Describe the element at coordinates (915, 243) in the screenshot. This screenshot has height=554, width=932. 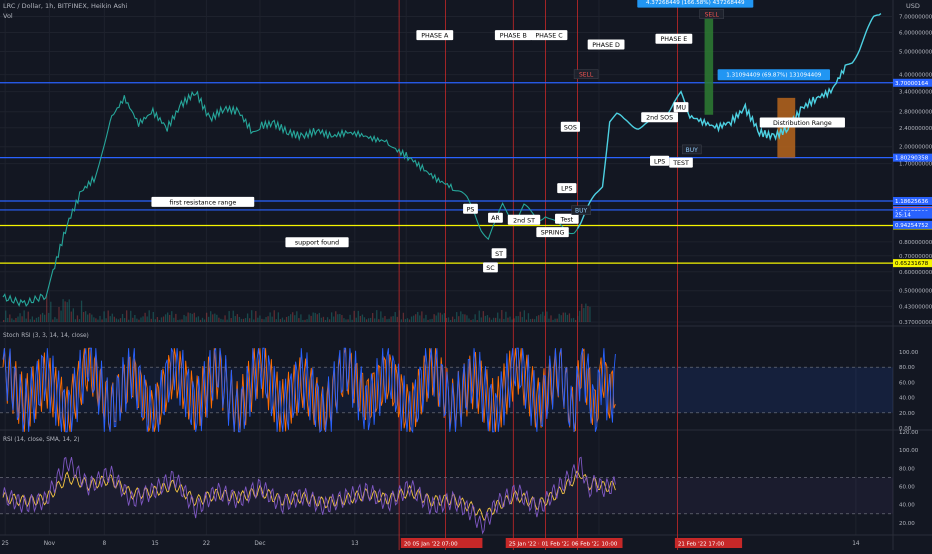
I see `price-tick-label: 0.80000000` at that location.